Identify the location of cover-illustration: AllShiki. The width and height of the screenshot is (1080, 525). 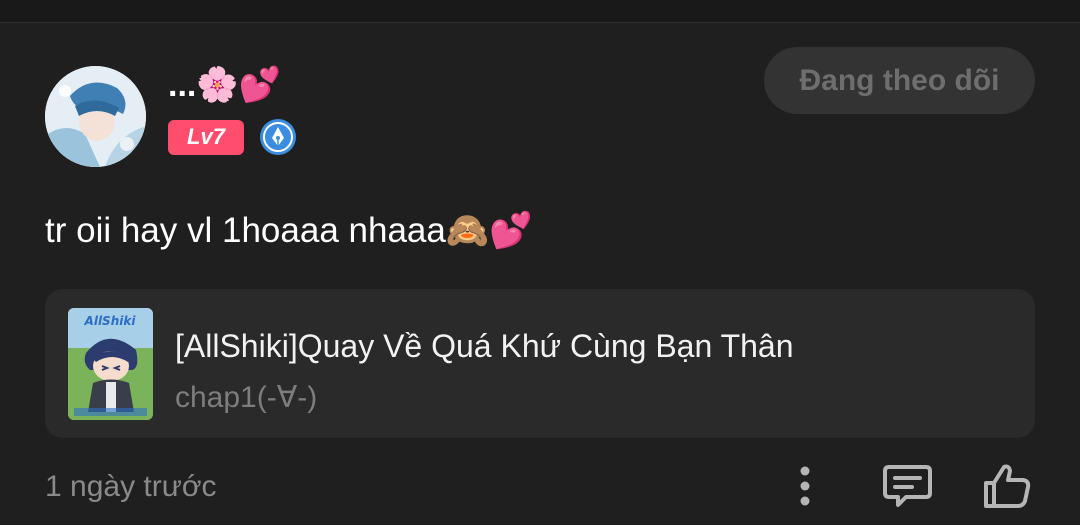
(110, 364).